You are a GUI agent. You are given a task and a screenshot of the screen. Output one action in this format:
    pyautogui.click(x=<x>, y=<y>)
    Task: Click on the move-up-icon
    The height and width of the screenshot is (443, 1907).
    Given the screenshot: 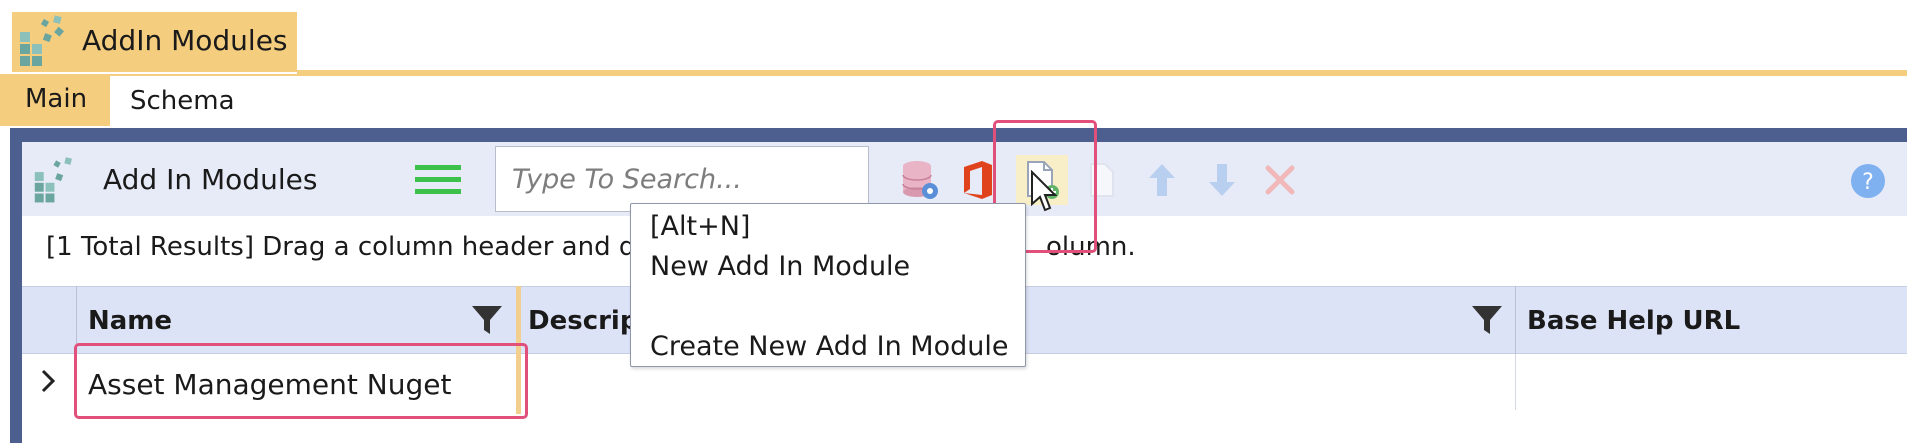 What is the action you would take?
    pyautogui.click(x=1162, y=180)
    